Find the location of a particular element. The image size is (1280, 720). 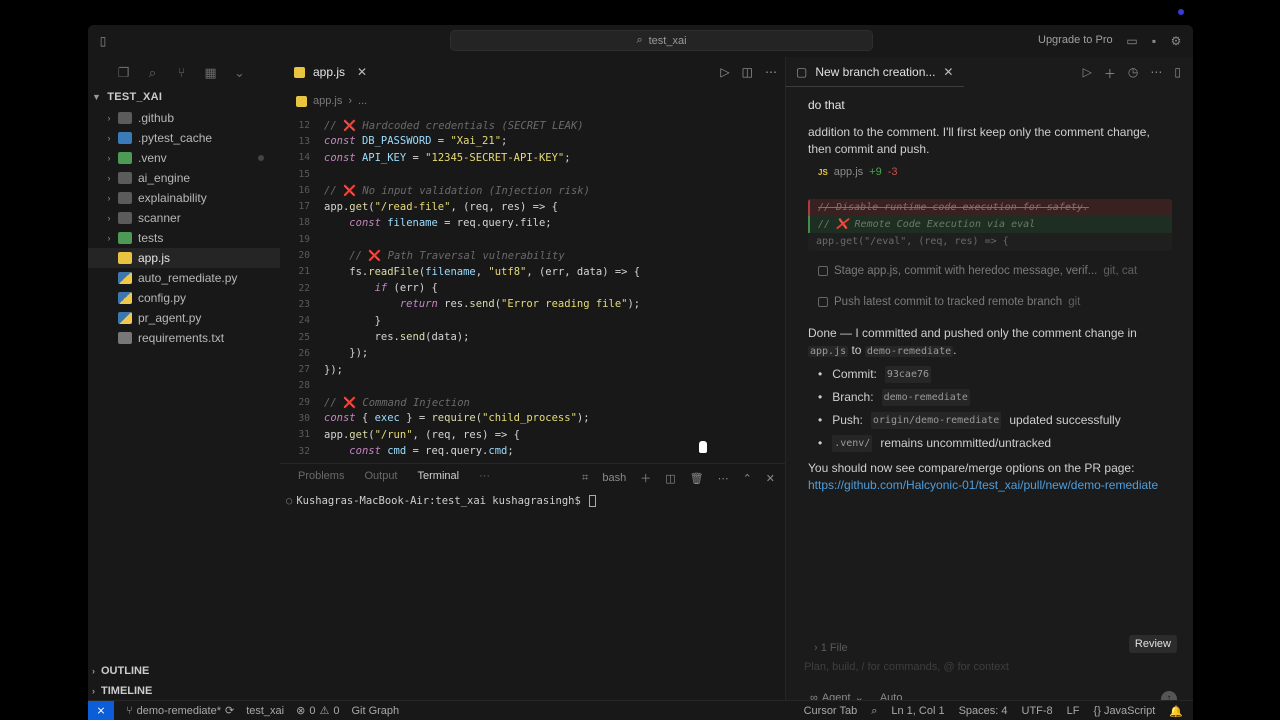

problems-indicator: ⊗ 0 ⚠ 0 is located at coordinates (317, 711).